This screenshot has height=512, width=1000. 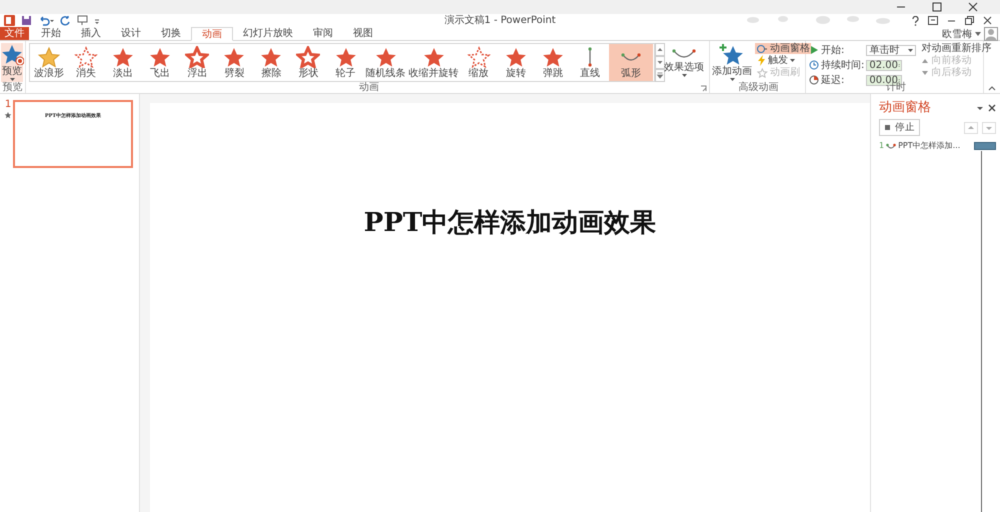 I want to click on preview-button: 预览, so click(x=12, y=62).